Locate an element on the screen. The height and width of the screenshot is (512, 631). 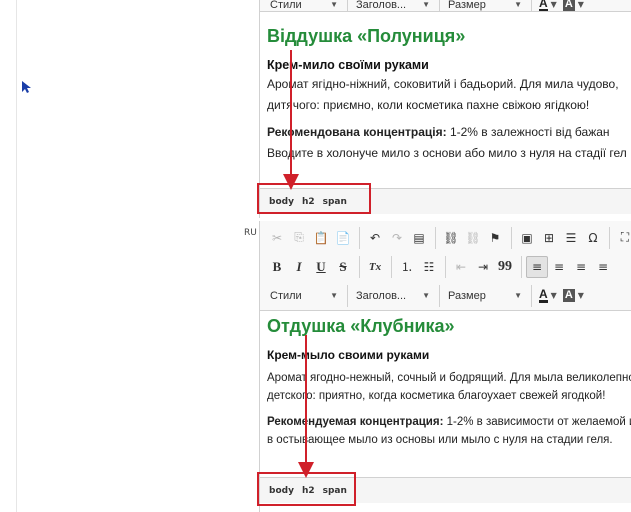
table-icon: ⊞ is located at coordinates (549, 238).